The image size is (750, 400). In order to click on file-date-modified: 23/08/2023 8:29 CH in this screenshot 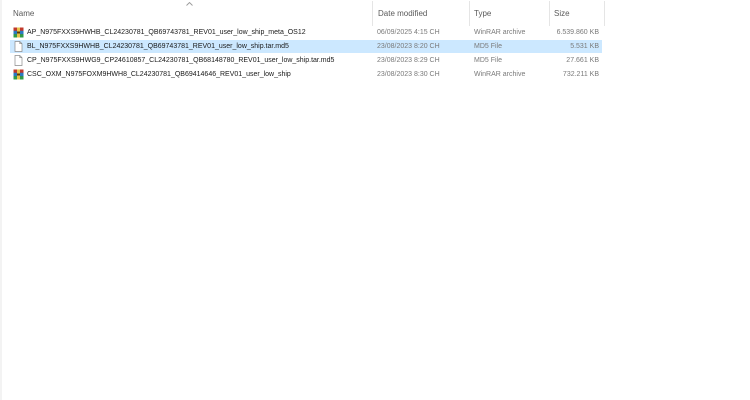, I will do `click(408, 60)`.